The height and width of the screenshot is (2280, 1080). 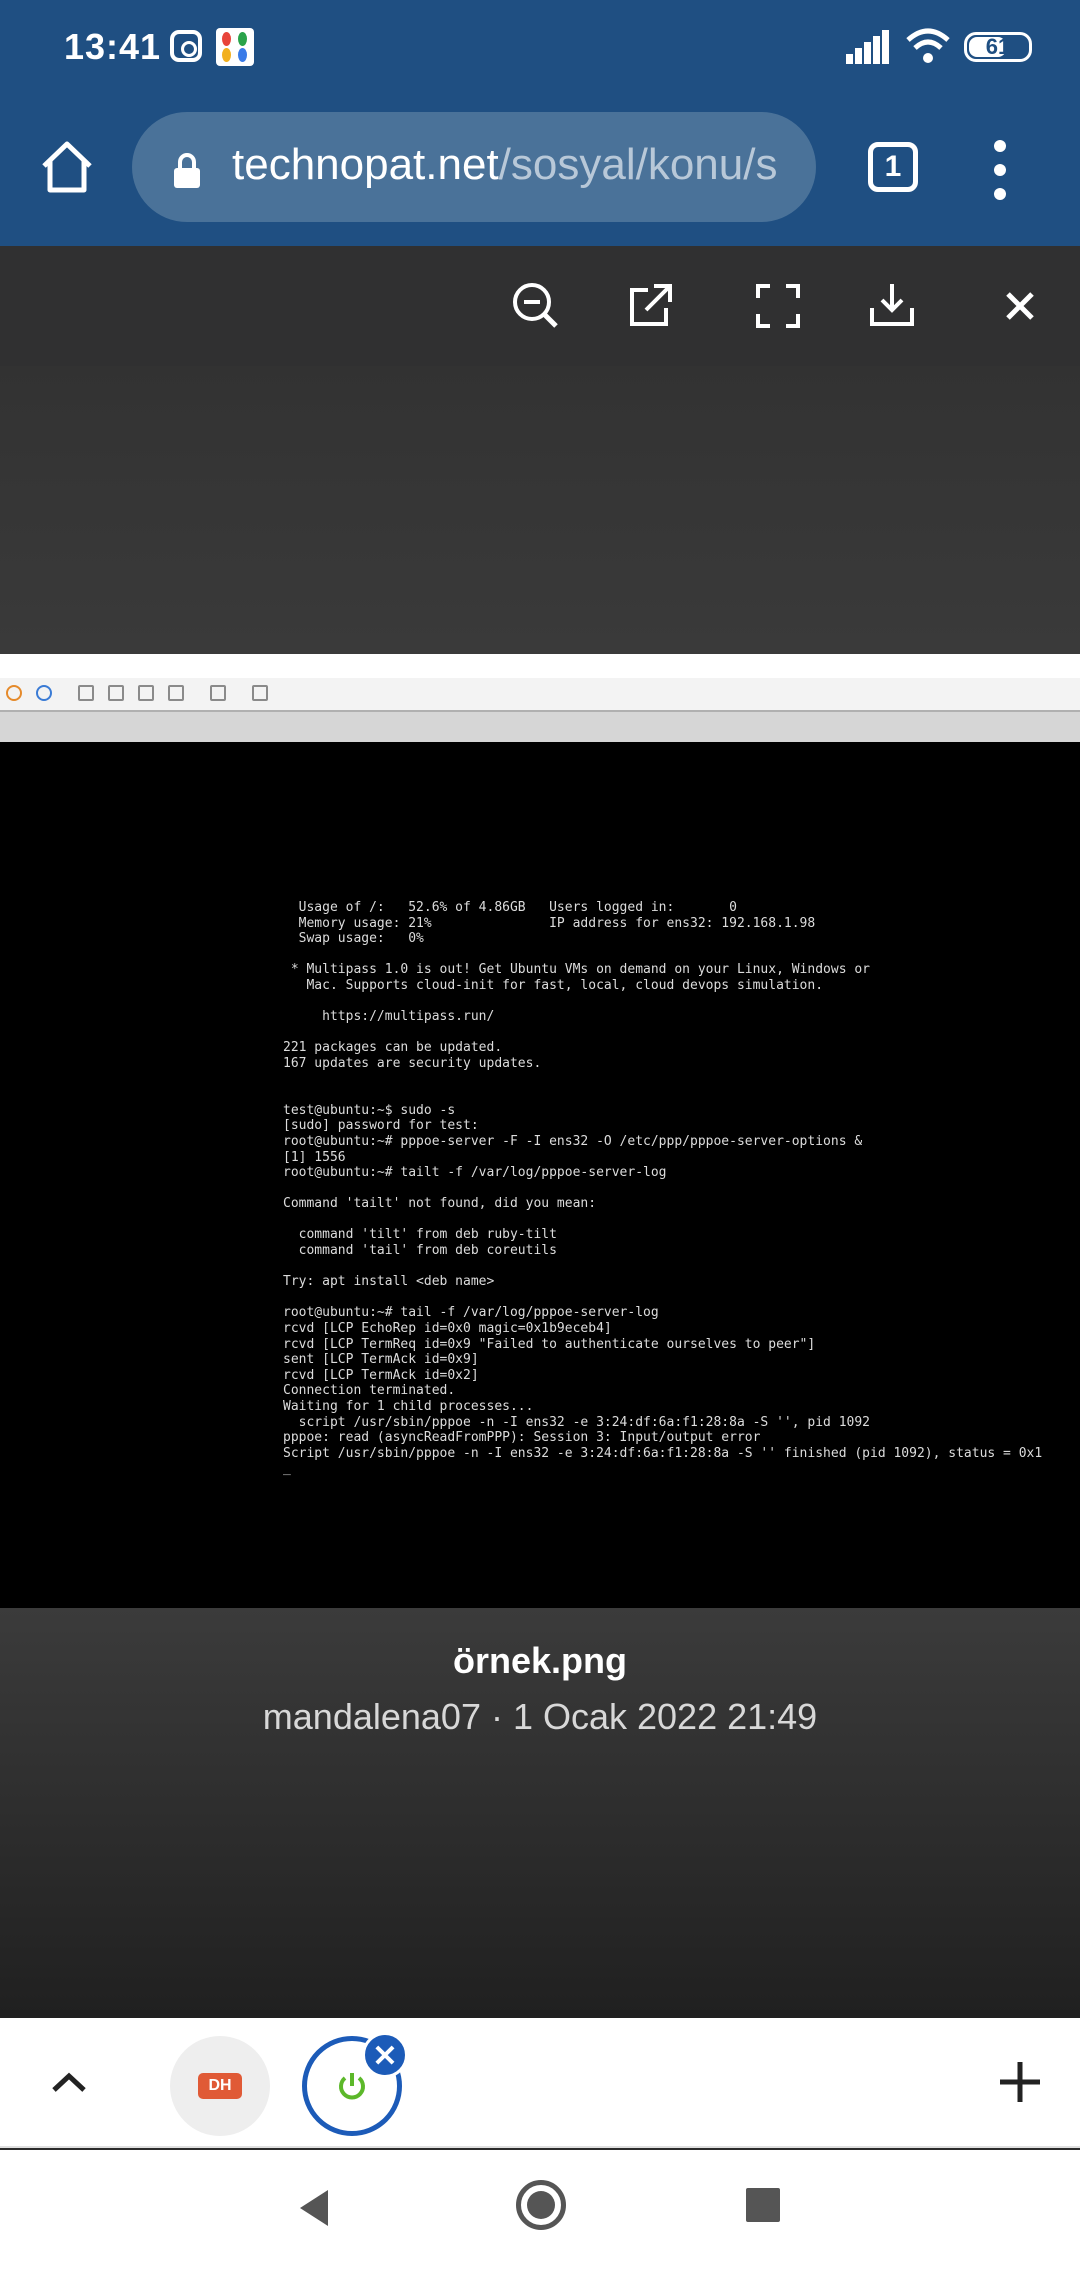 What do you see at coordinates (365, 164) in the screenshot?
I see `url-domain: technopat.net` at bounding box center [365, 164].